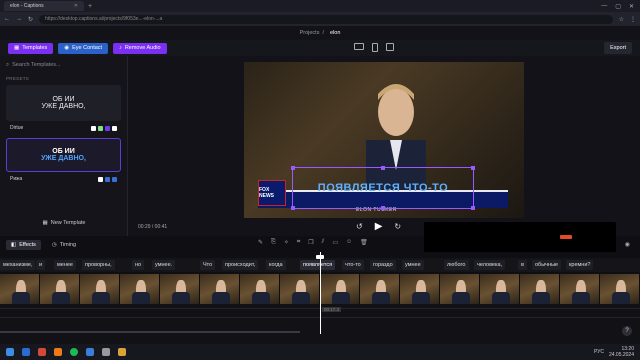 Image resolution: width=640 pixels, height=360 pixels. I want to click on word-chip: умнее, so click(413, 265).